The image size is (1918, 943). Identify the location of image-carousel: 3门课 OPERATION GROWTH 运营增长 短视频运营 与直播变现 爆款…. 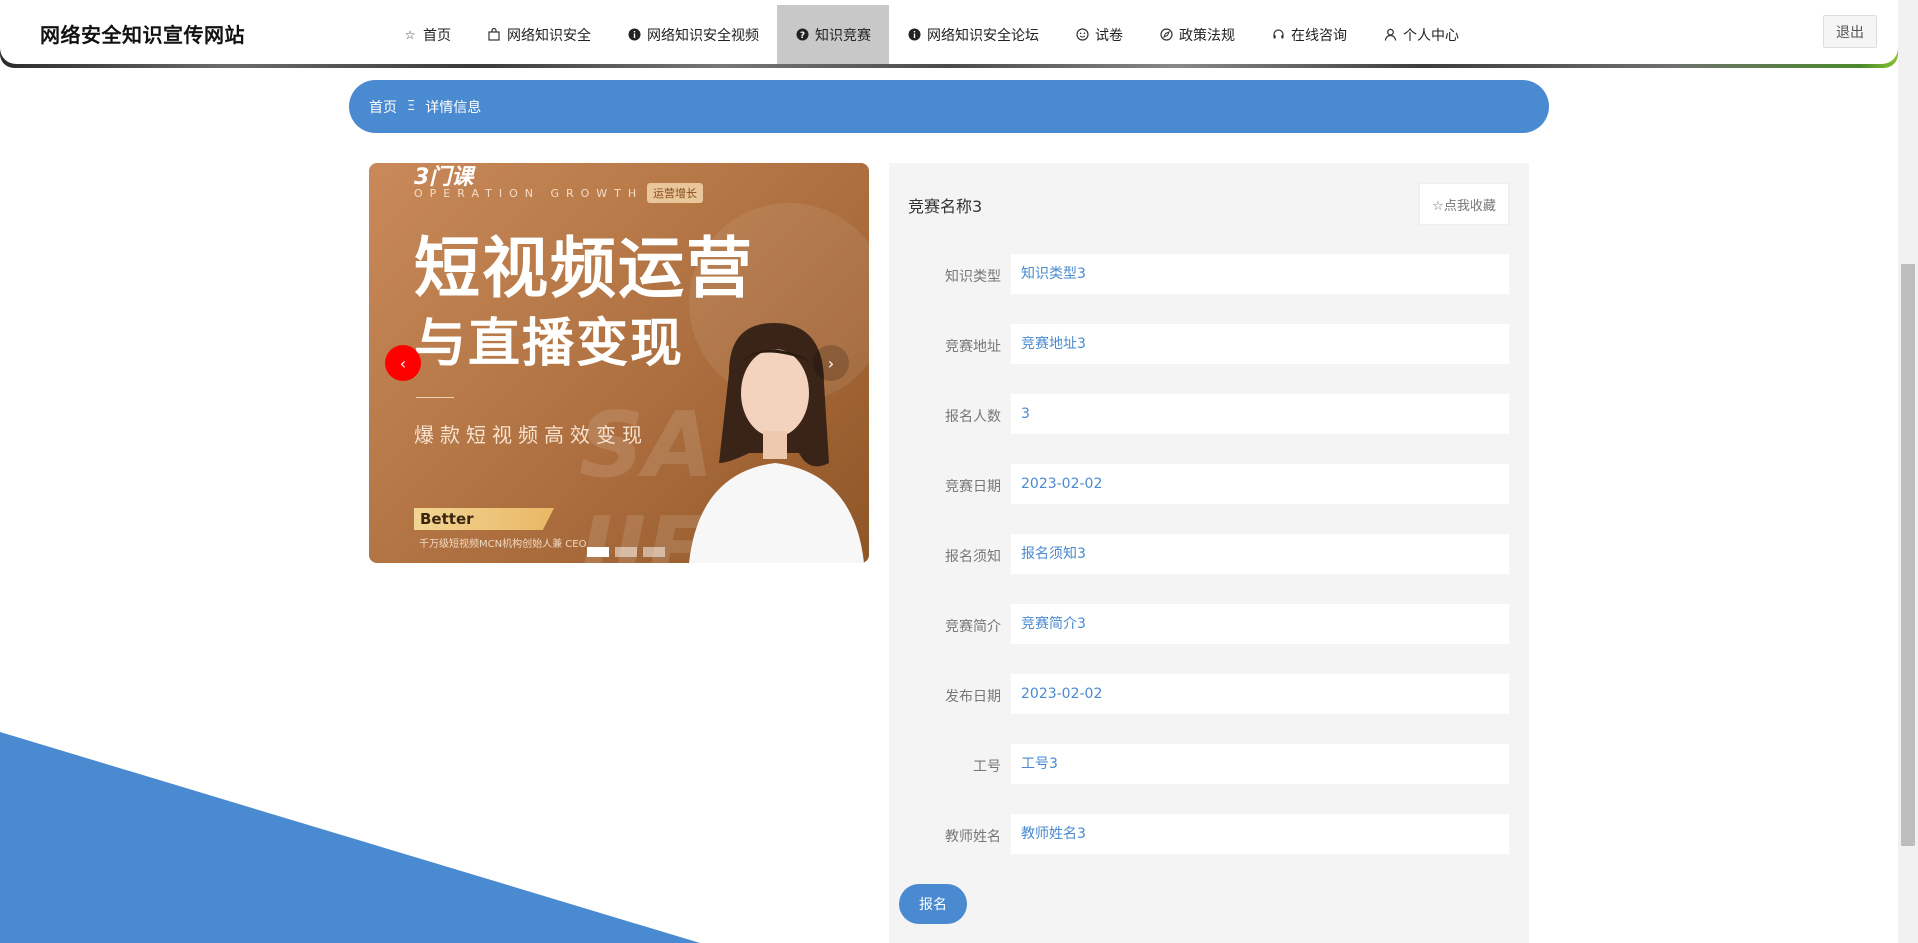
(619, 363).